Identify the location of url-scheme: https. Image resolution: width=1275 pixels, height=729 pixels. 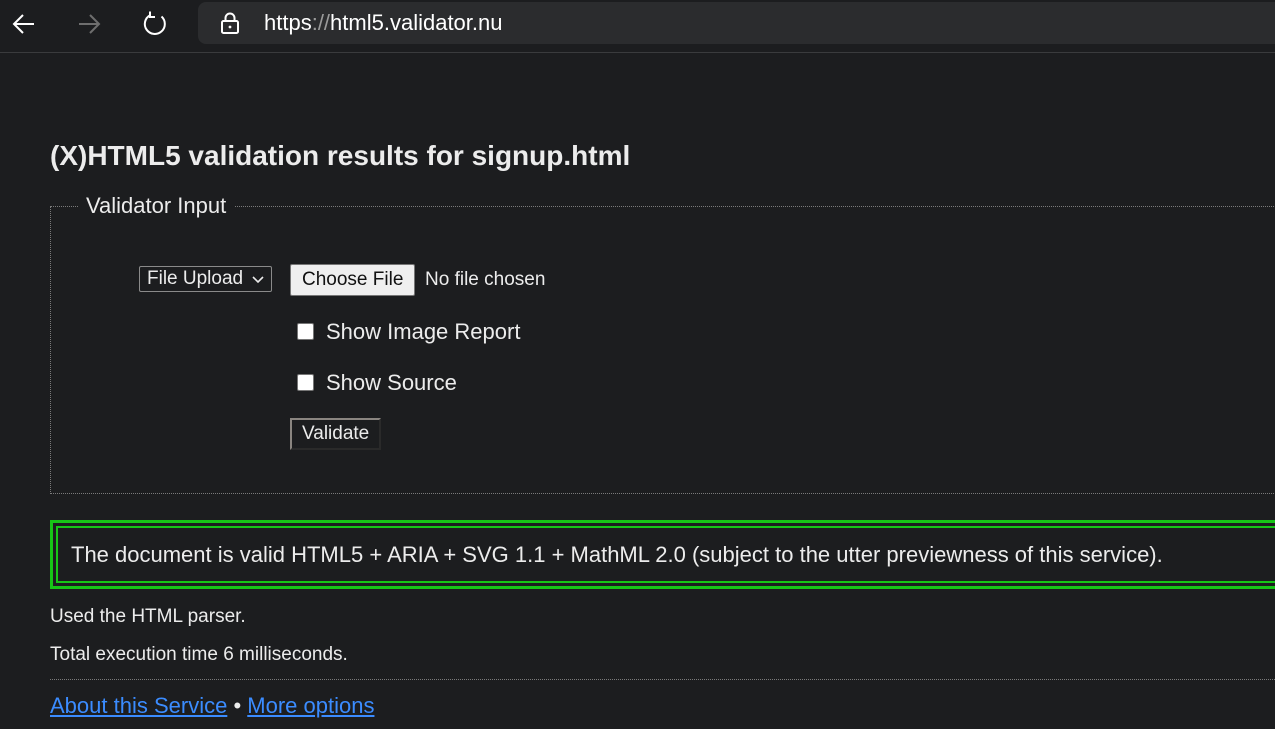
(288, 22).